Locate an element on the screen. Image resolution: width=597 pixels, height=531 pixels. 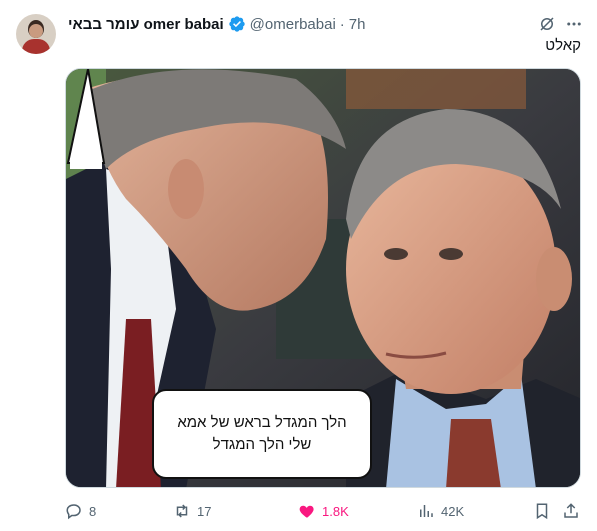
bookmark-icon is located at coordinates (542, 511).